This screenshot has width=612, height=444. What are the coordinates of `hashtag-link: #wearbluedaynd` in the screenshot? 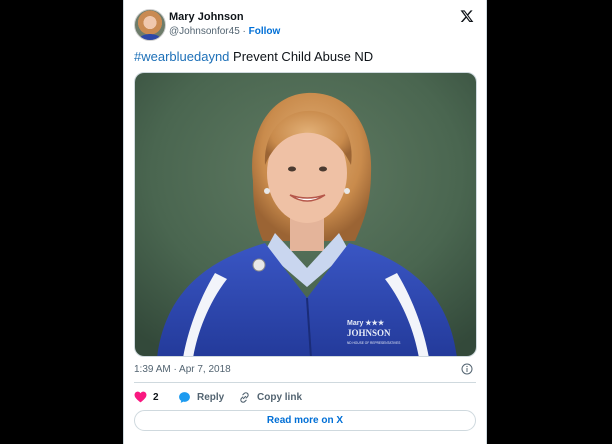 It's located at (181, 56).